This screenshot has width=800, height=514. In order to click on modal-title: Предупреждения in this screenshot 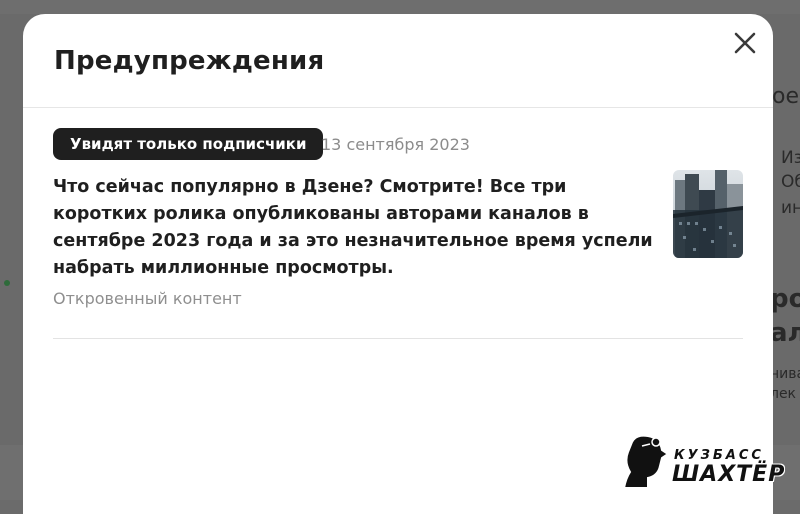, I will do `click(189, 61)`.